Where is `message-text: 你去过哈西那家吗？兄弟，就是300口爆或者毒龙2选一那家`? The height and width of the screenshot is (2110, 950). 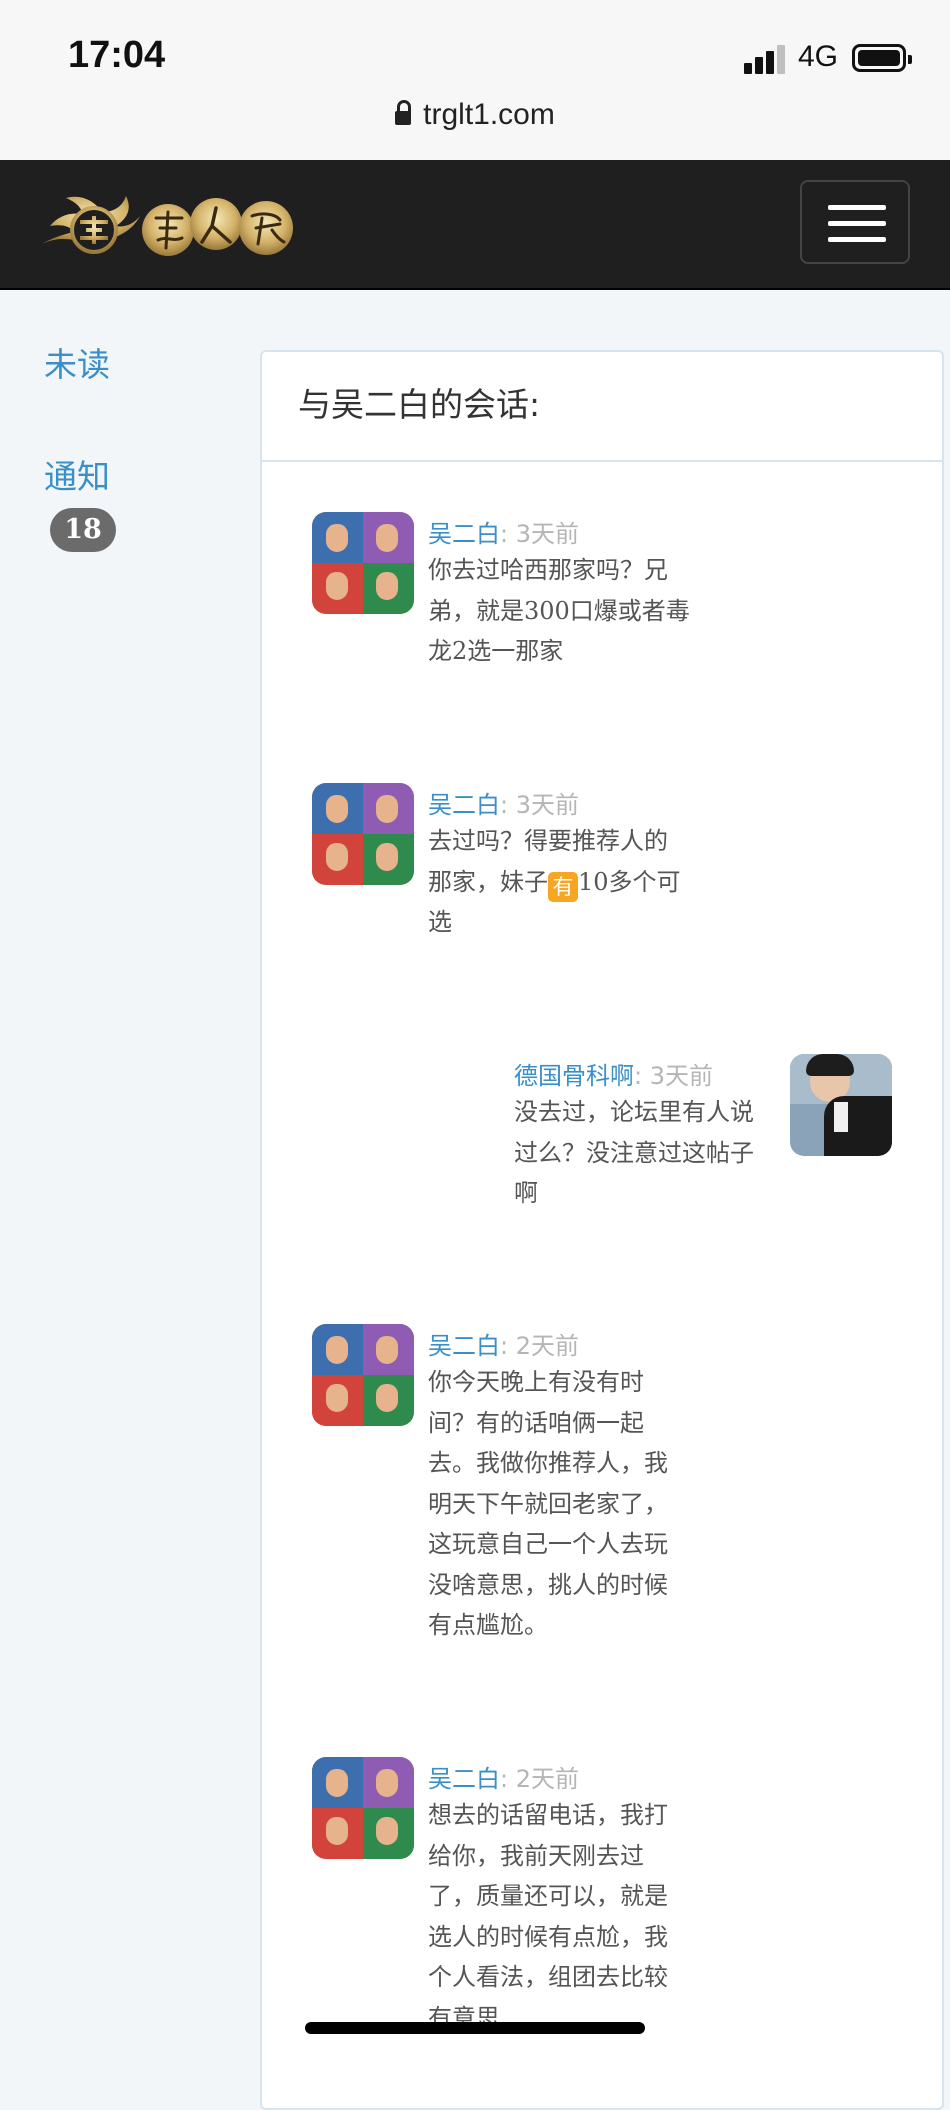
message-text: 你去过哈西那家吗？兄弟，就是300口爆或者毒龙2选一那家 is located at coordinates (559, 610).